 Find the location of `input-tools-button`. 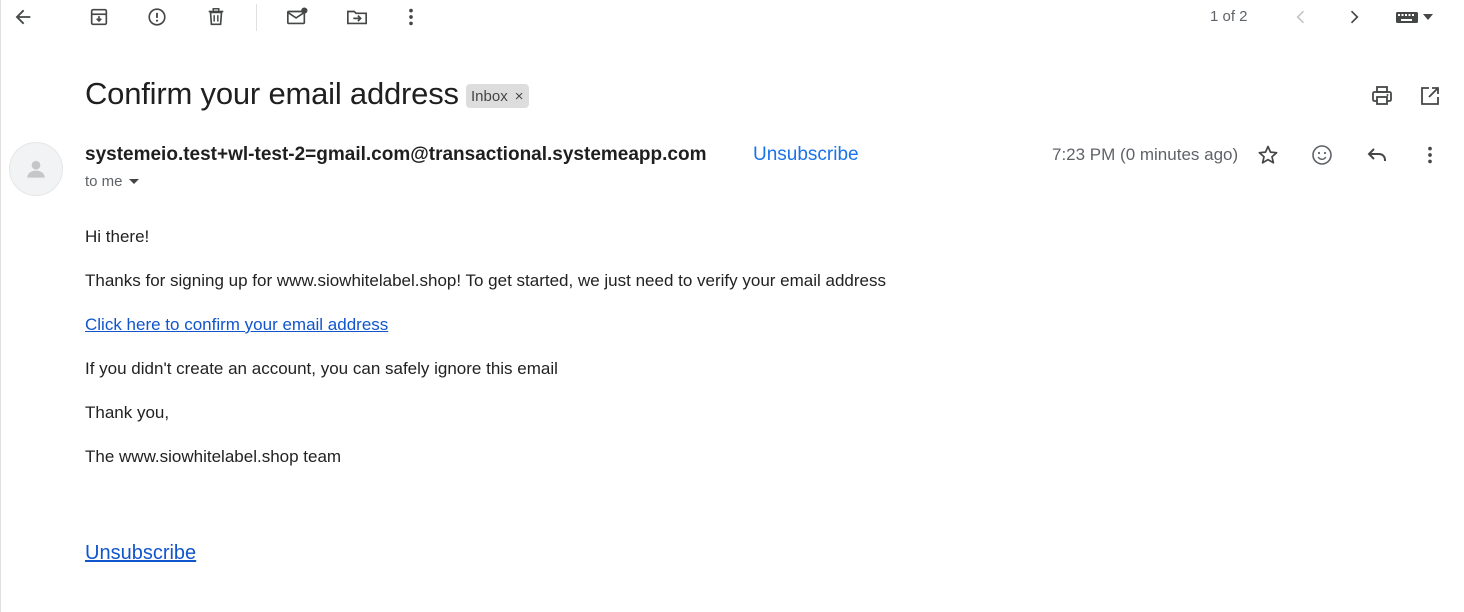

input-tools-button is located at coordinates (1414, 17).